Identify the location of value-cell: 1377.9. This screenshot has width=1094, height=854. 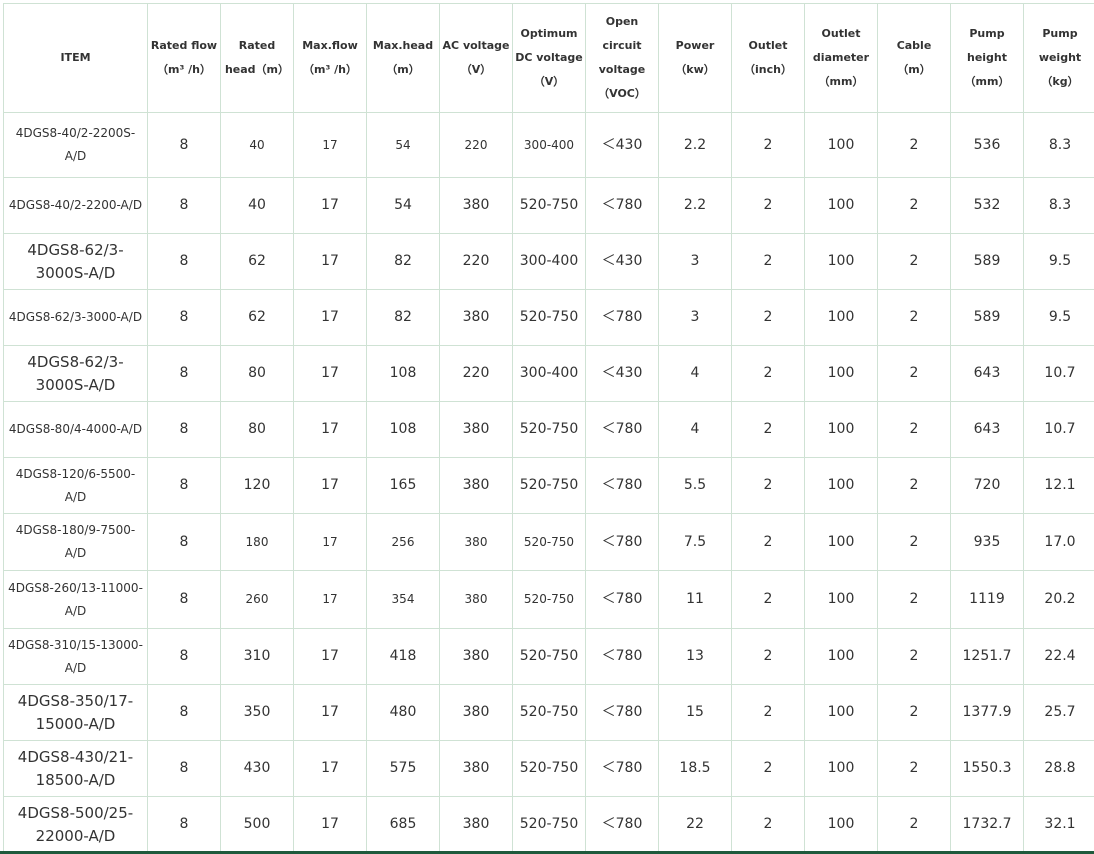
(987, 712).